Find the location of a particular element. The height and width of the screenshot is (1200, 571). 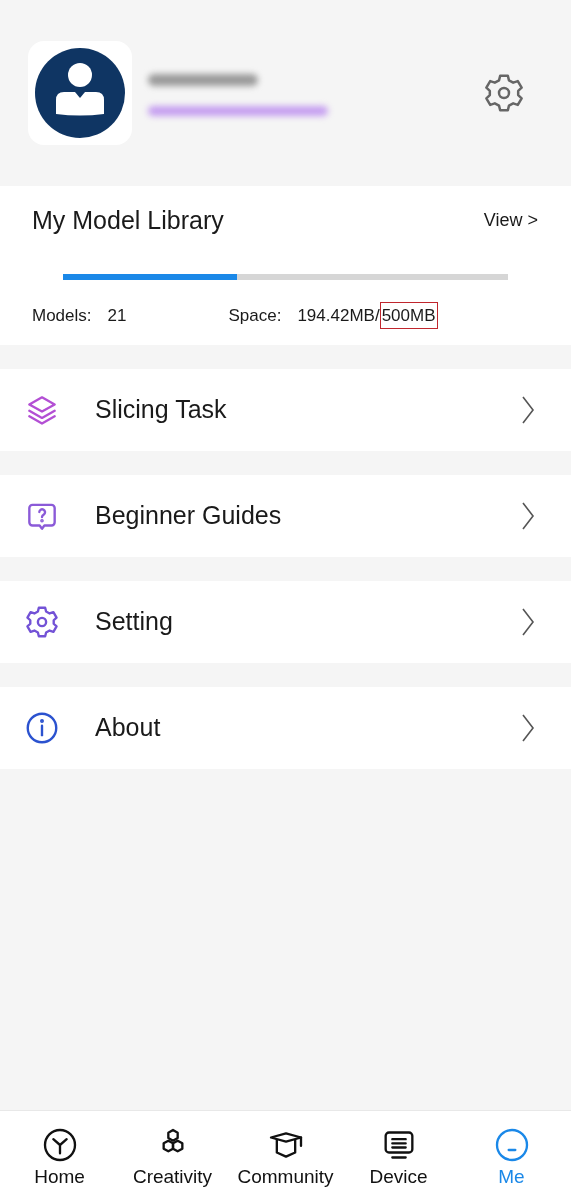

view-link: View > is located at coordinates (510, 221).